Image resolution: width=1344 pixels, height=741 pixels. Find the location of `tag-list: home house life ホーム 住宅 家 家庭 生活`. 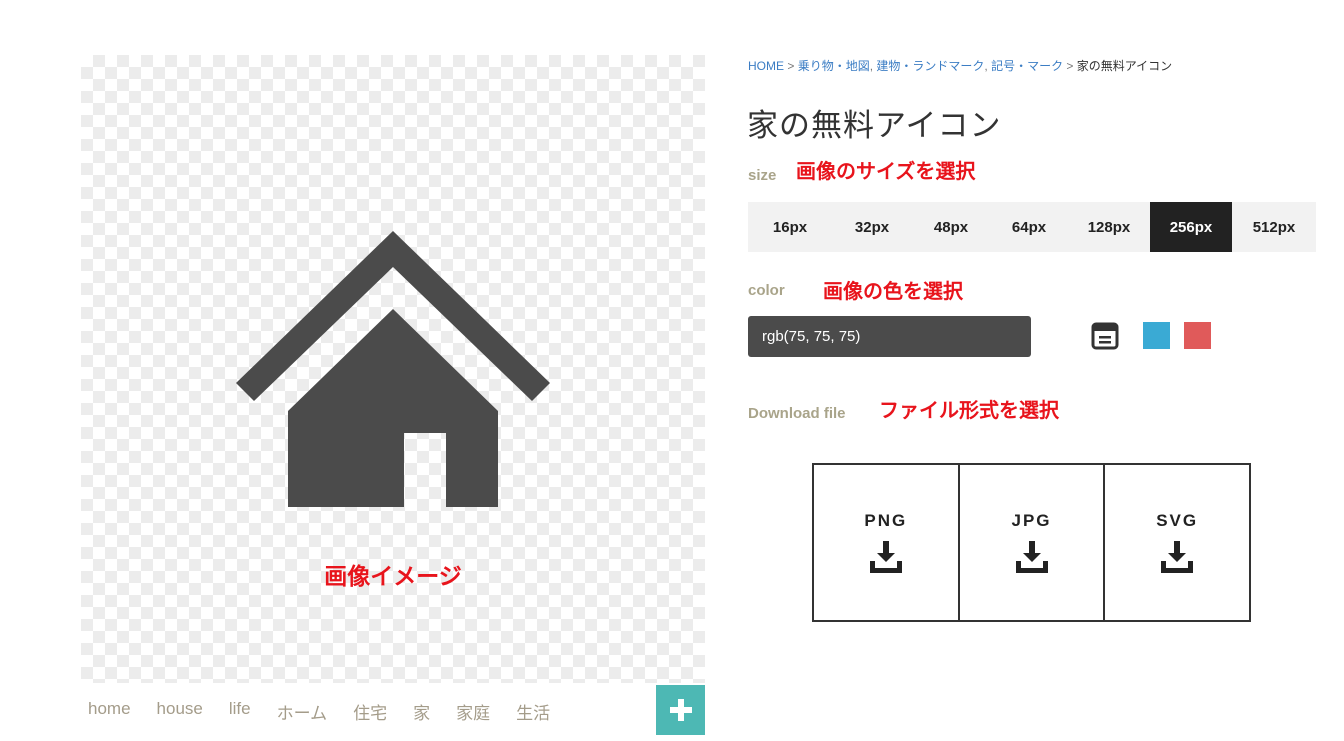

tag-list: home house life ホーム 住宅 家 家庭 生活 is located at coordinates (332, 711).